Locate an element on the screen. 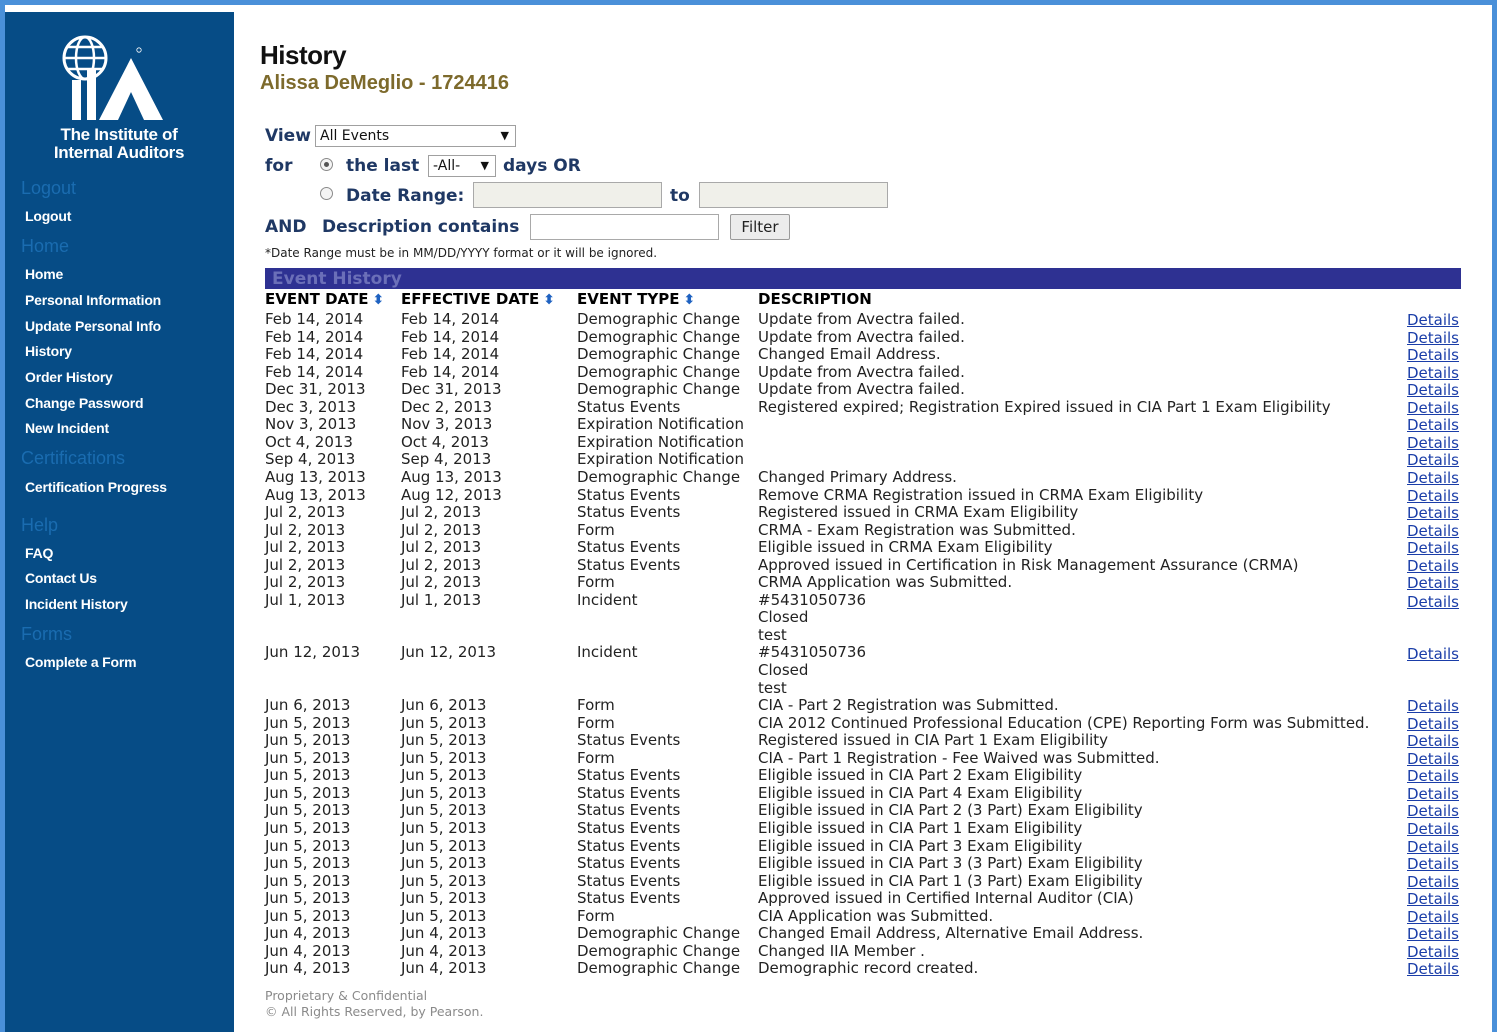 Image resolution: width=1497 pixels, height=1032 pixels. filter-button: Filter is located at coordinates (760, 227).